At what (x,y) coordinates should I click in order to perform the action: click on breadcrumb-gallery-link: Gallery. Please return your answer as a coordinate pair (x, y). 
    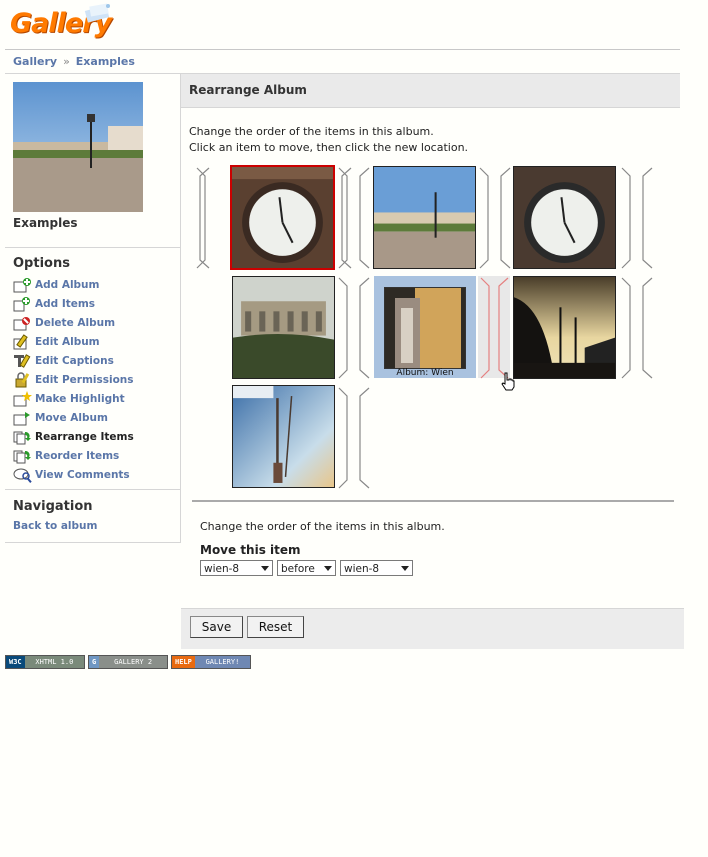
    Looking at the image, I should click on (35, 61).